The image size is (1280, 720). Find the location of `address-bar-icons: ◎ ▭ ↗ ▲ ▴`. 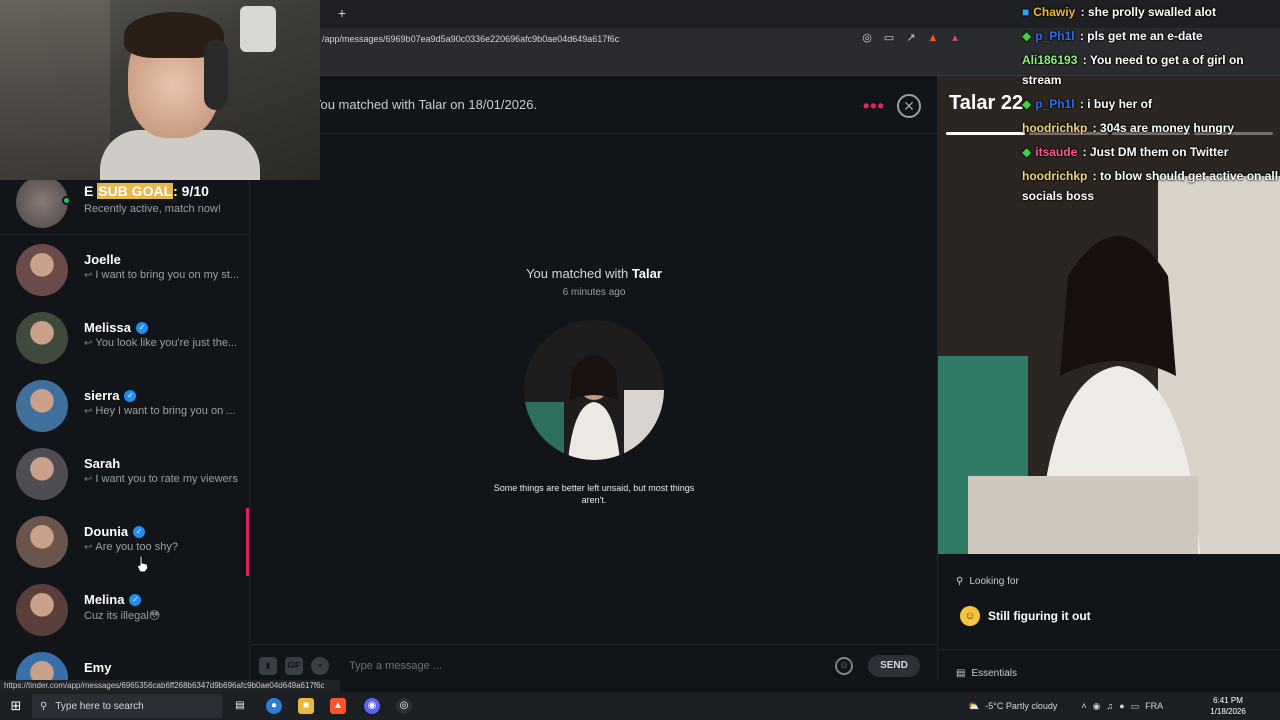

address-bar-icons: ◎ ▭ ↗ ▲ ▴ is located at coordinates (911, 40).